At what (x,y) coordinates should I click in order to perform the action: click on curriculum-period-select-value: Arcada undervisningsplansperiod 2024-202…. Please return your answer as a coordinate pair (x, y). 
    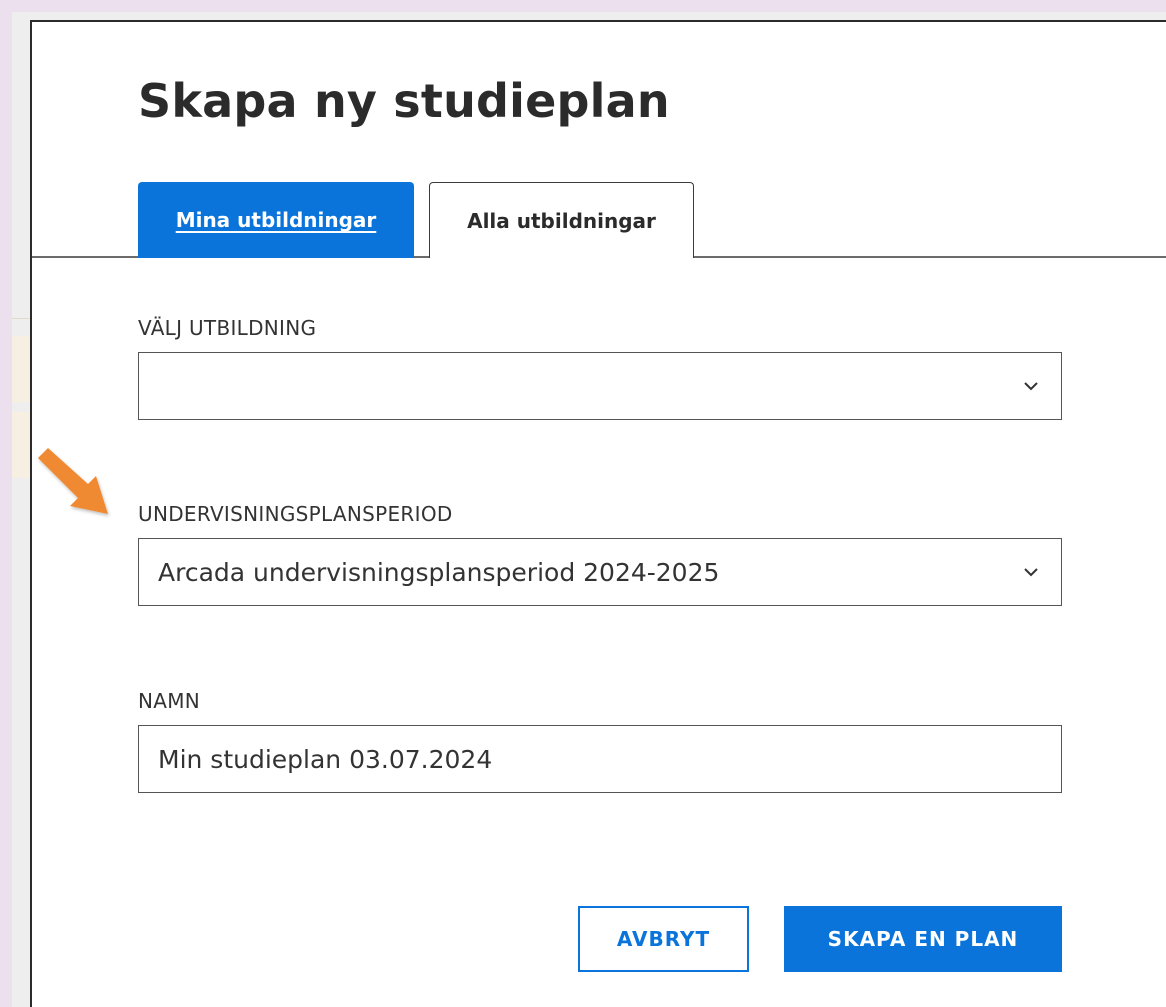
    Looking at the image, I should click on (439, 572).